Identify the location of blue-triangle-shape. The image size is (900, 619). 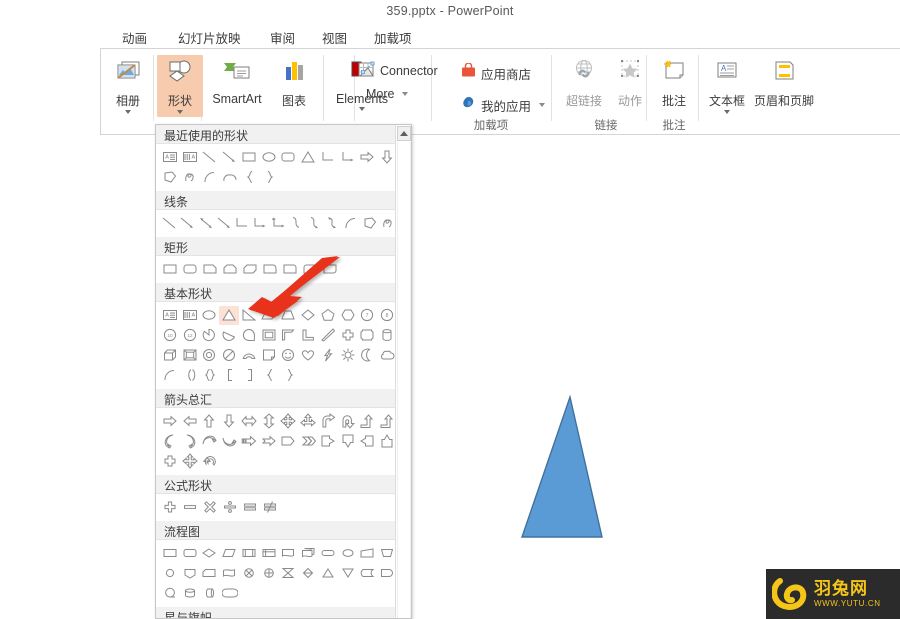
(602, 492).